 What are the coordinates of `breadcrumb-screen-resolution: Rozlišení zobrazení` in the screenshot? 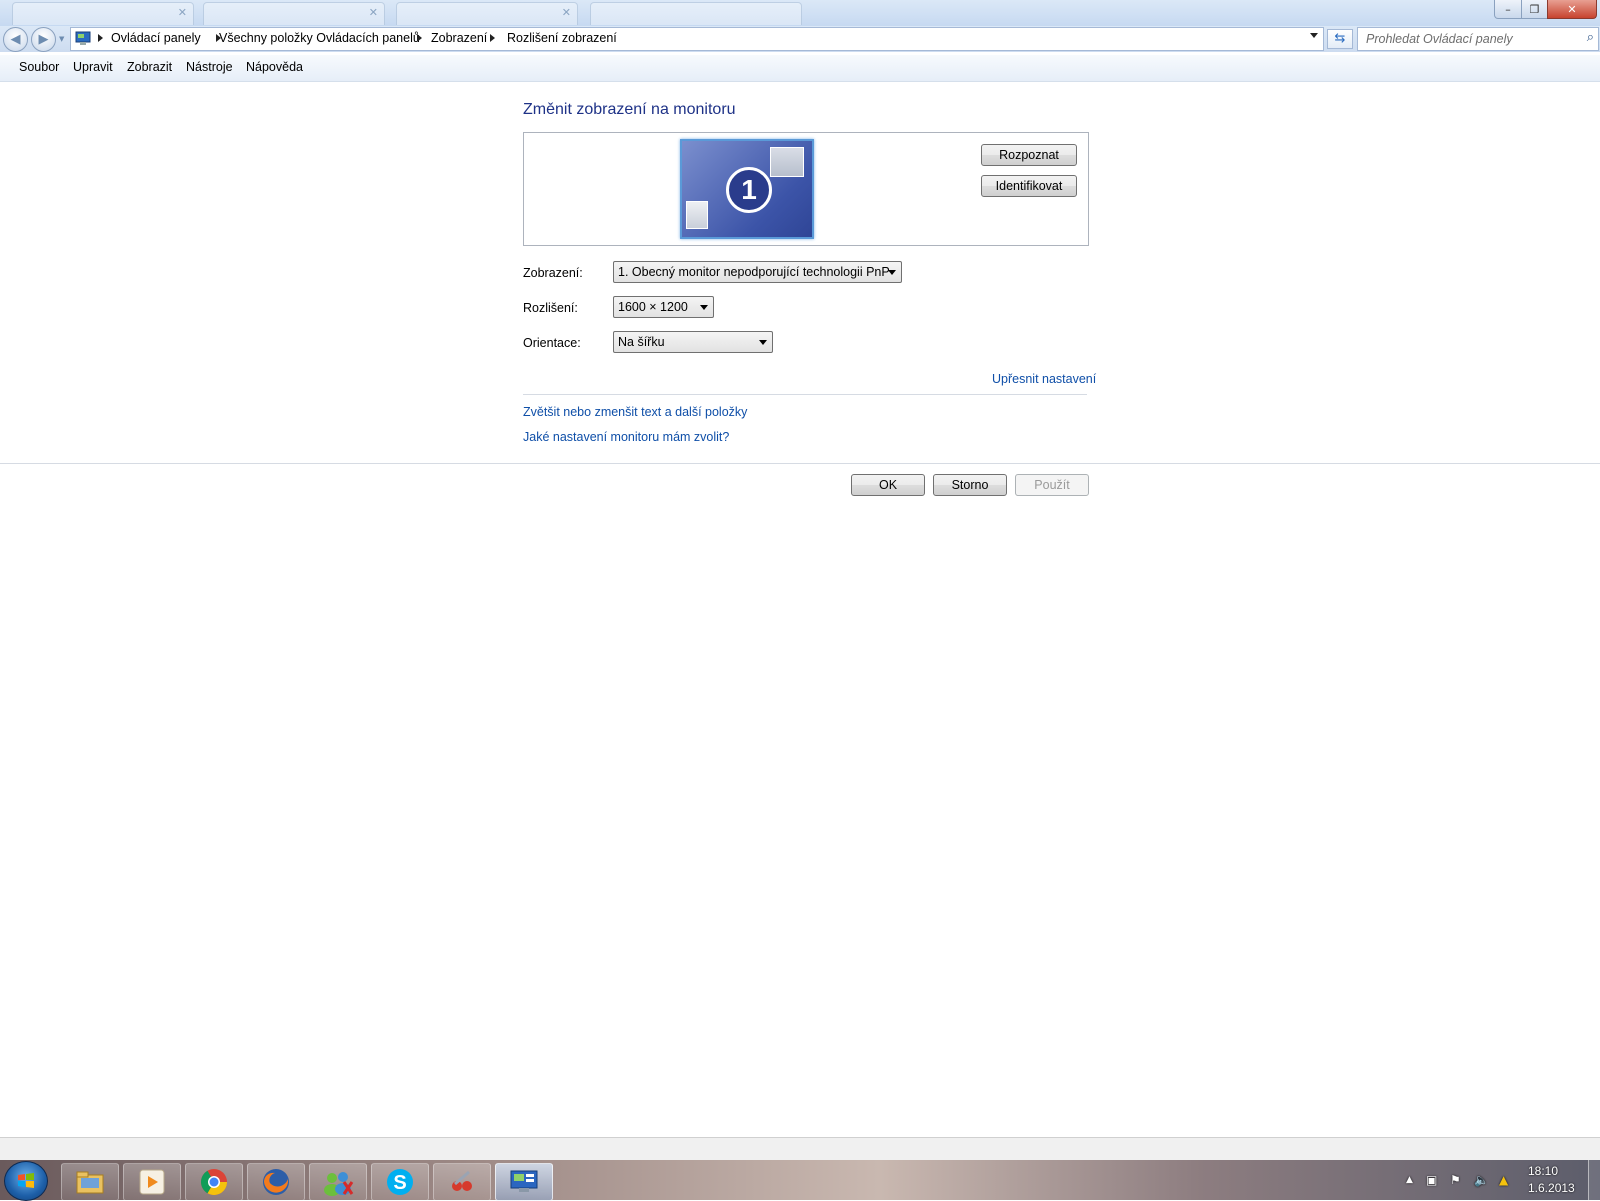 It's located at (562, 38).